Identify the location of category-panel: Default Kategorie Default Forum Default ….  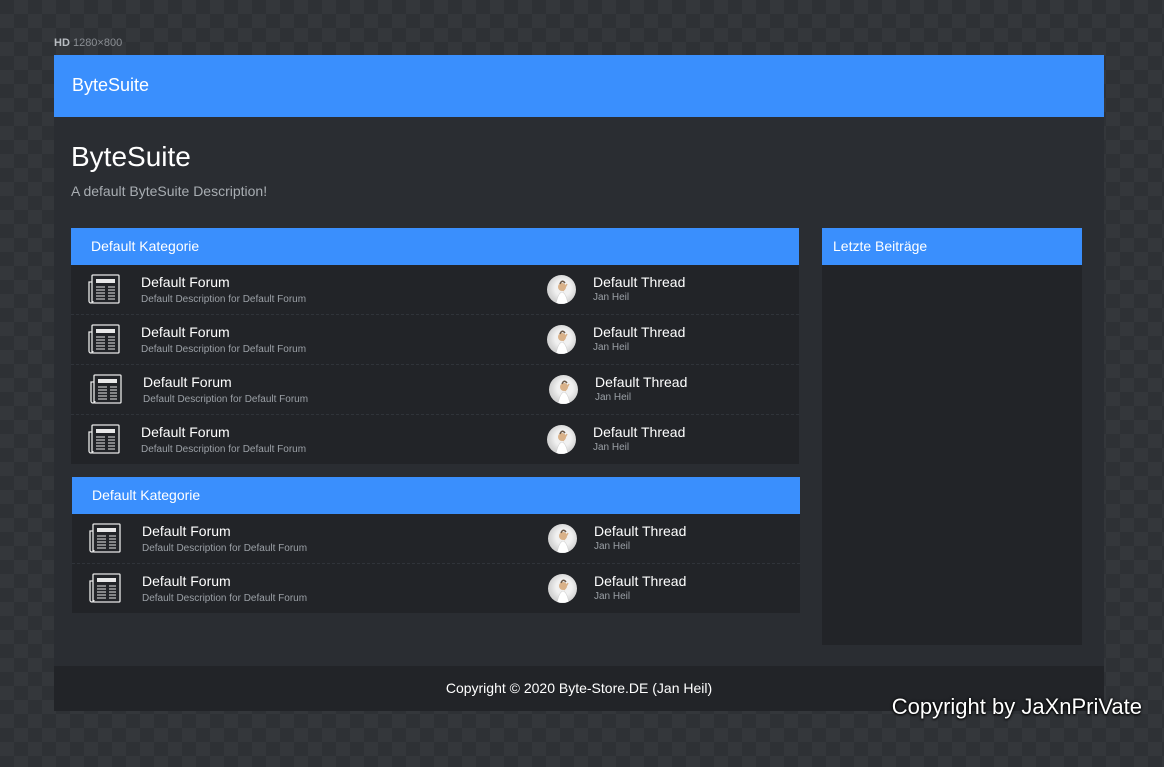
(436, 545).